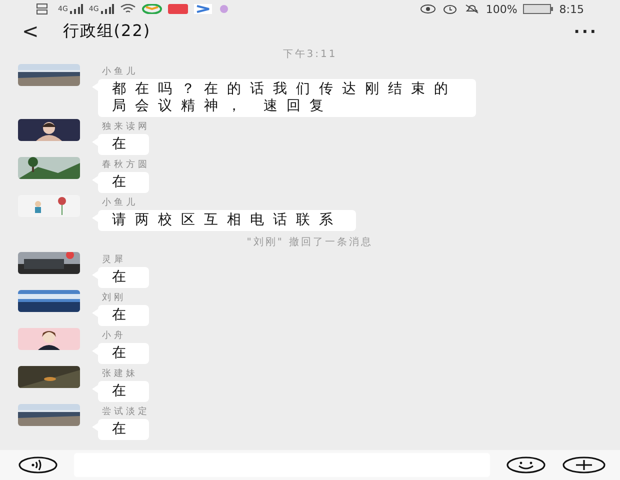 The width and height of the screenshot is (620, 480). What do you see at coordinates (450, 9) in the screenshot?
I see `alarm-icon` at bounding box center [450, 9].